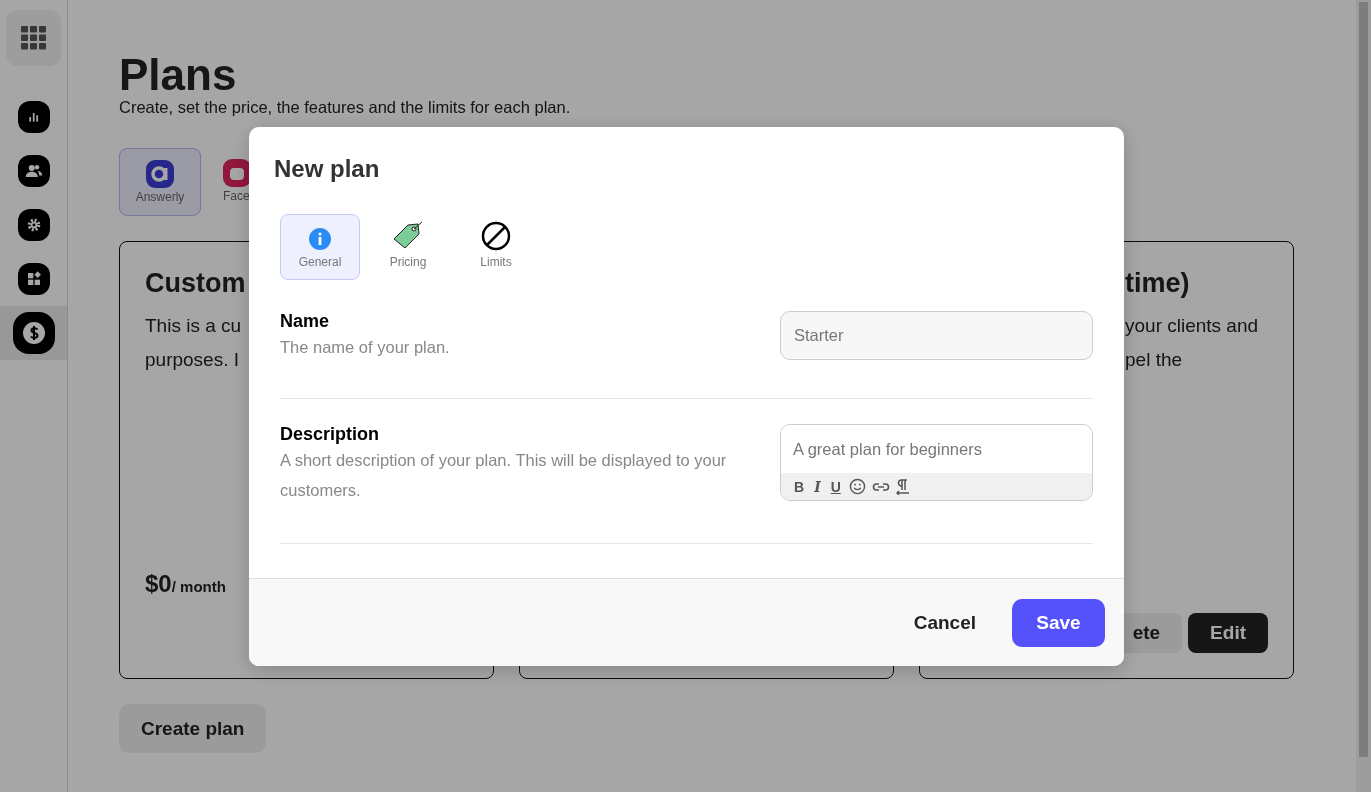 The width and height of the screenshot is (1371, 792). Describe the element at coordinates (178, 75) in the screenshot. I see `page-title: Plans` at that location.